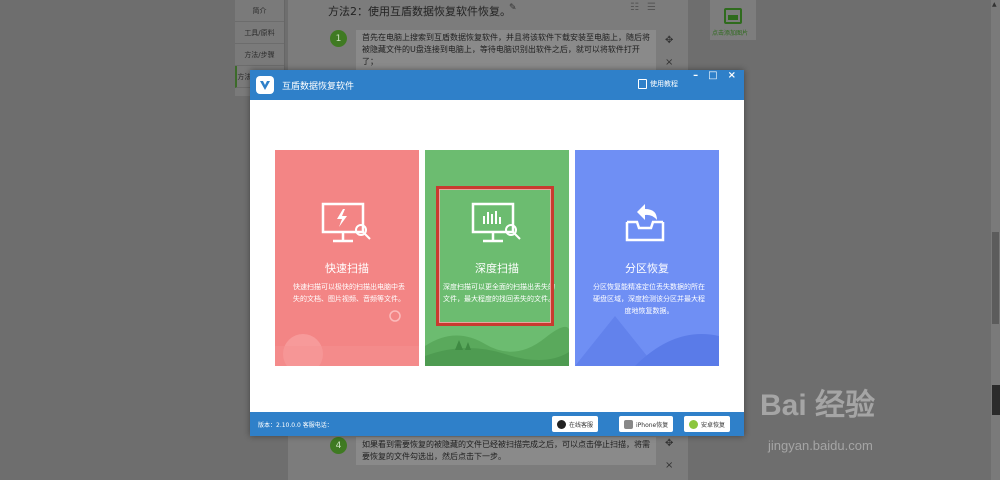 The height and width of the screenshot is (480, 1000). What do you see at coordinates (628, 424) in the screenshot?
I see `iphone-icon` at bounding box center [628, 424].